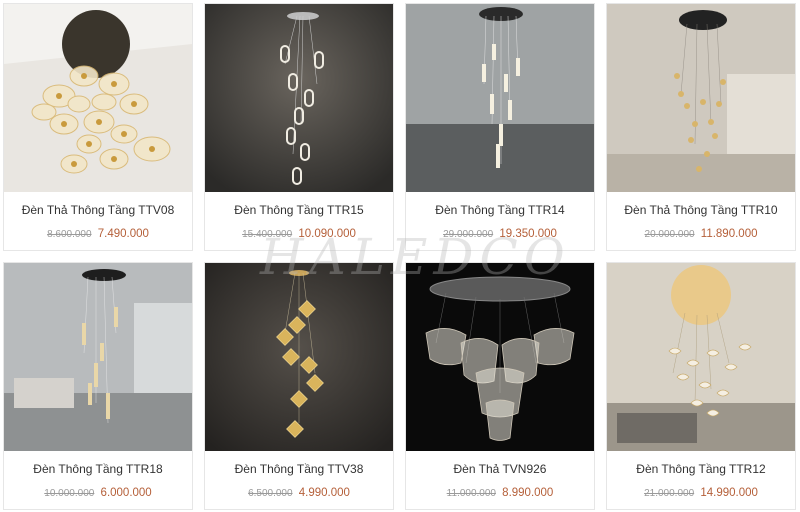 This screenshot has height=512, width=800. I want to click on product-price: 29.000.000 19.350.000, so click(500, 234).